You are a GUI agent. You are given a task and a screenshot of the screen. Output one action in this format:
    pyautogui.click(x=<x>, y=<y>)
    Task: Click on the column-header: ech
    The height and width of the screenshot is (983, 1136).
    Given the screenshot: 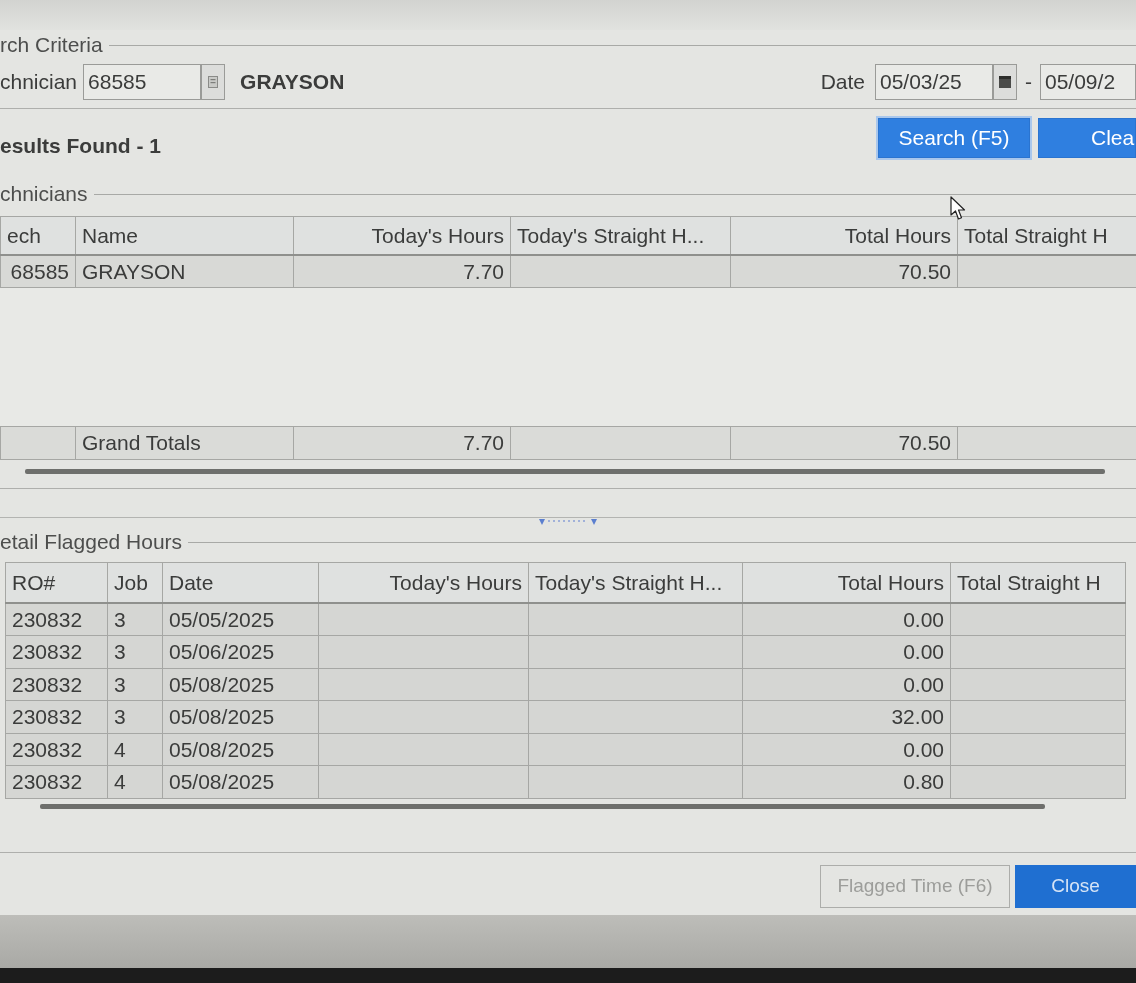 What is the action you would take?
    pyautogui.click(x=38, y=235)
    